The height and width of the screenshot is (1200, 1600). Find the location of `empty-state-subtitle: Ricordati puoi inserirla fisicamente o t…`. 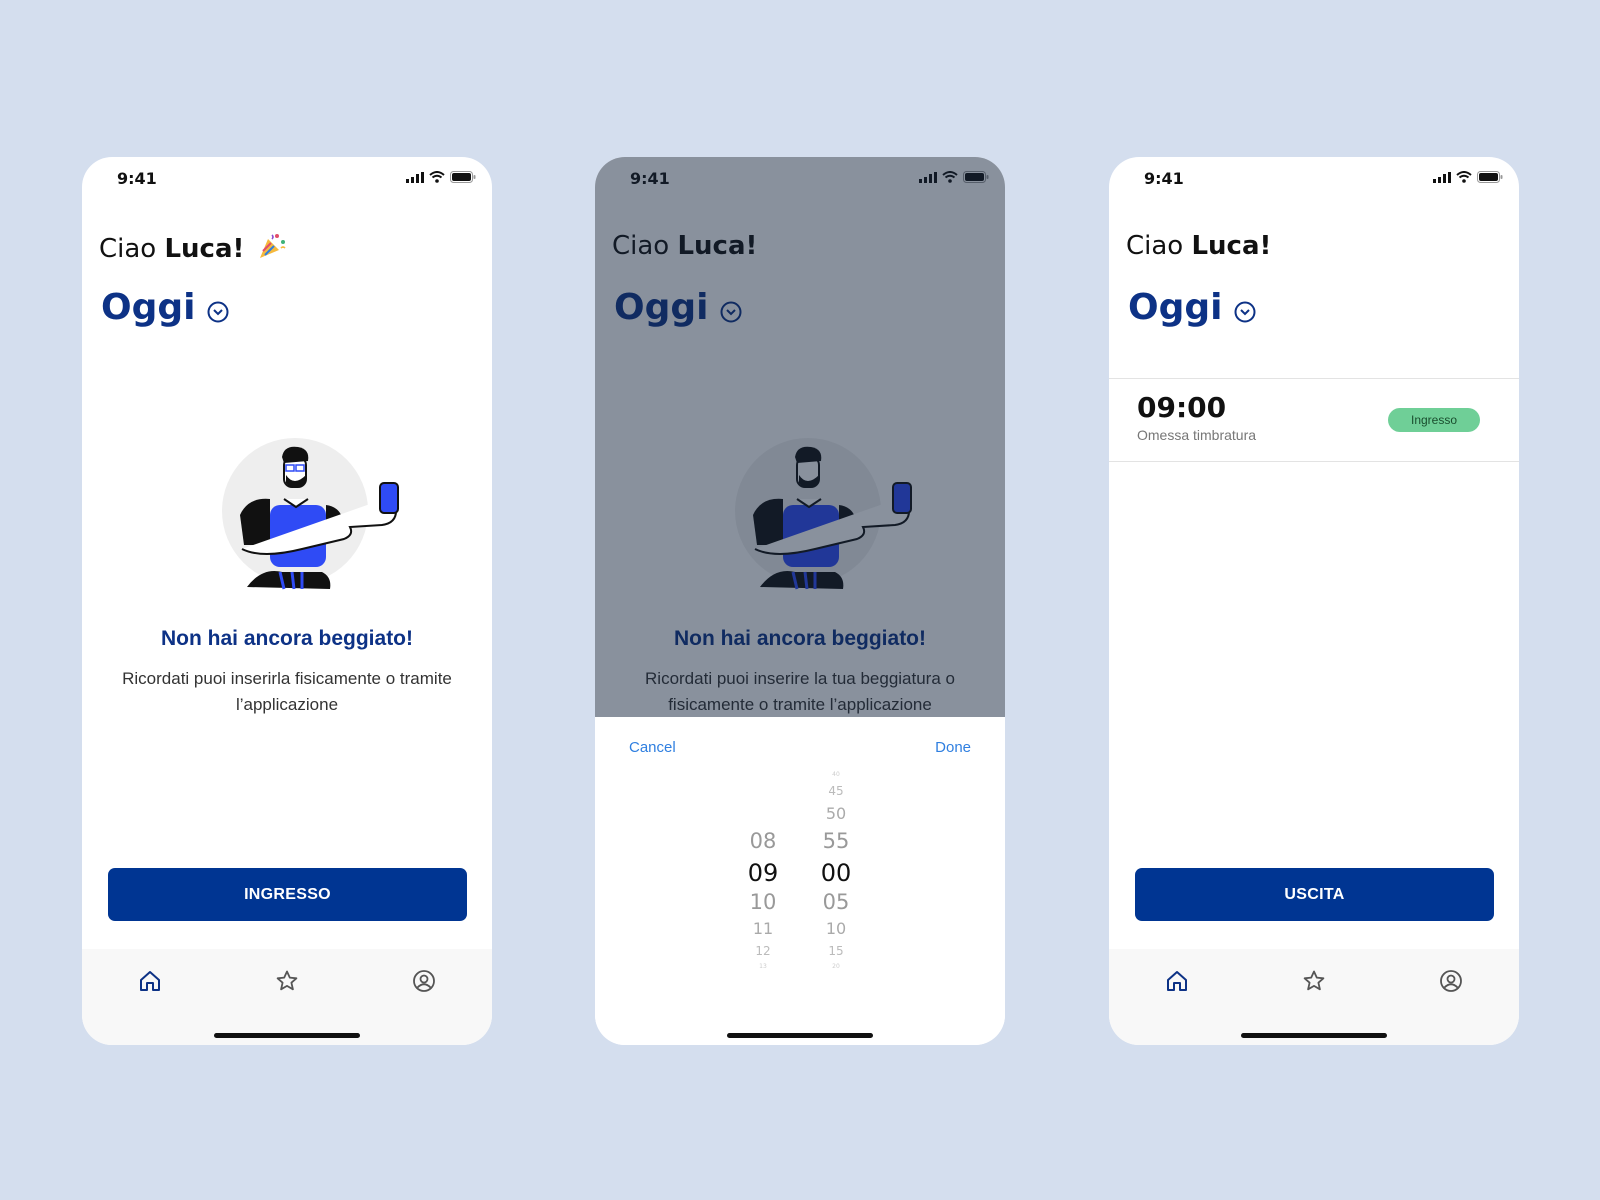

empty-state-subtitle: Ricordati puoi inserirla fisicamente o t… is located at coordinates (287, 691).